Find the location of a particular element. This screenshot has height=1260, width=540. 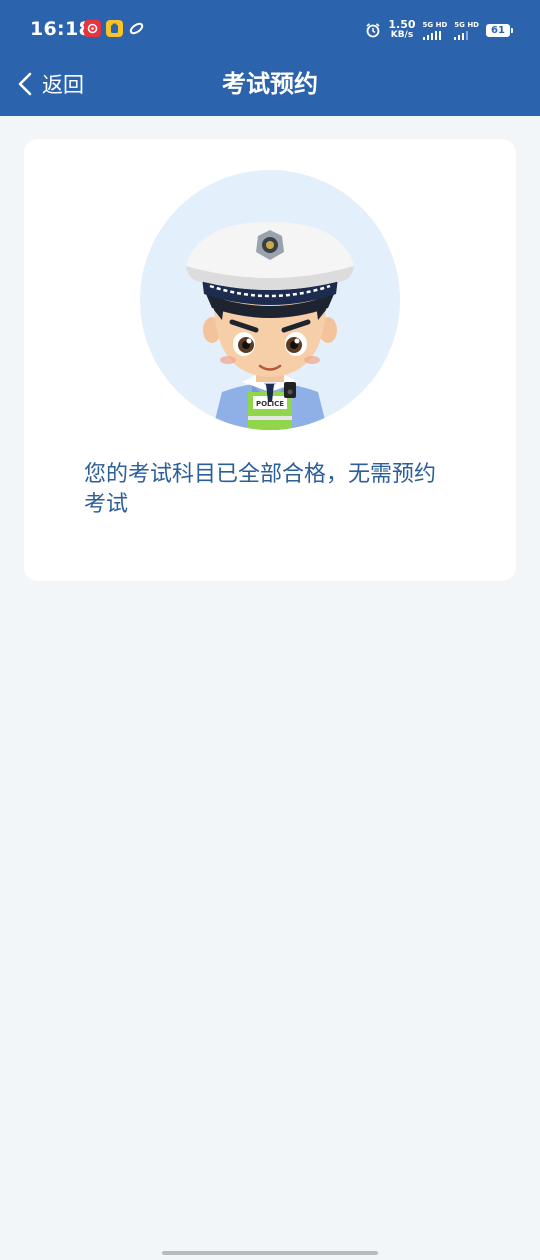

app-header: 16:18 1.50 KB/s 5G HD 5G HD 61 返回 考试预约 is located at coordinates (270, 58).